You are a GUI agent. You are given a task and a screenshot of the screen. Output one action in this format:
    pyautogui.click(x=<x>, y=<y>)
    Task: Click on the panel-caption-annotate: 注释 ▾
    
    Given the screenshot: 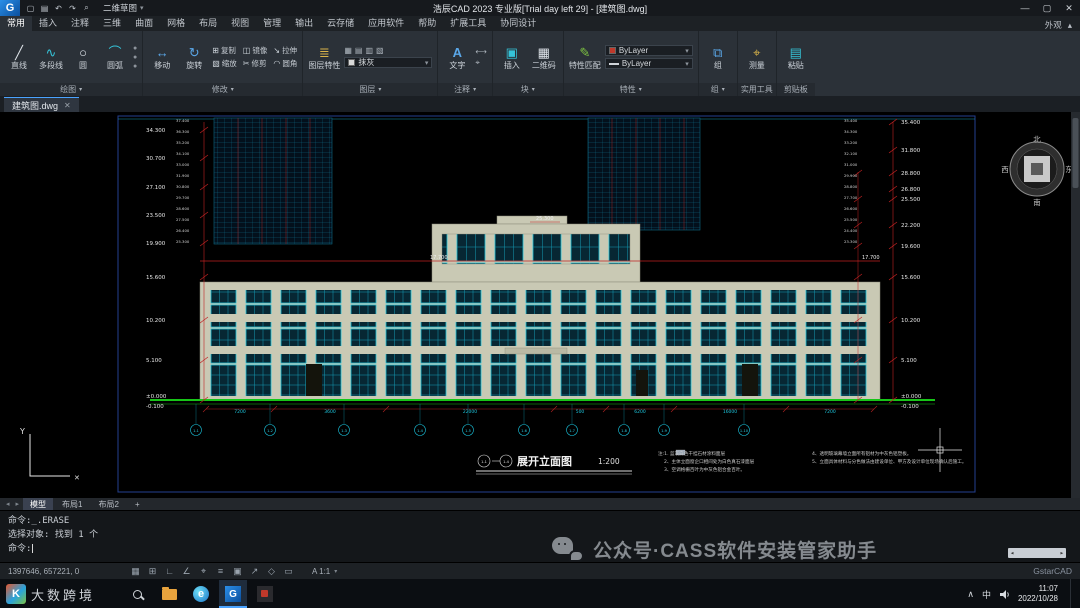 What is the action you would take?
    pyautogui.click(x=465, y=89)
    